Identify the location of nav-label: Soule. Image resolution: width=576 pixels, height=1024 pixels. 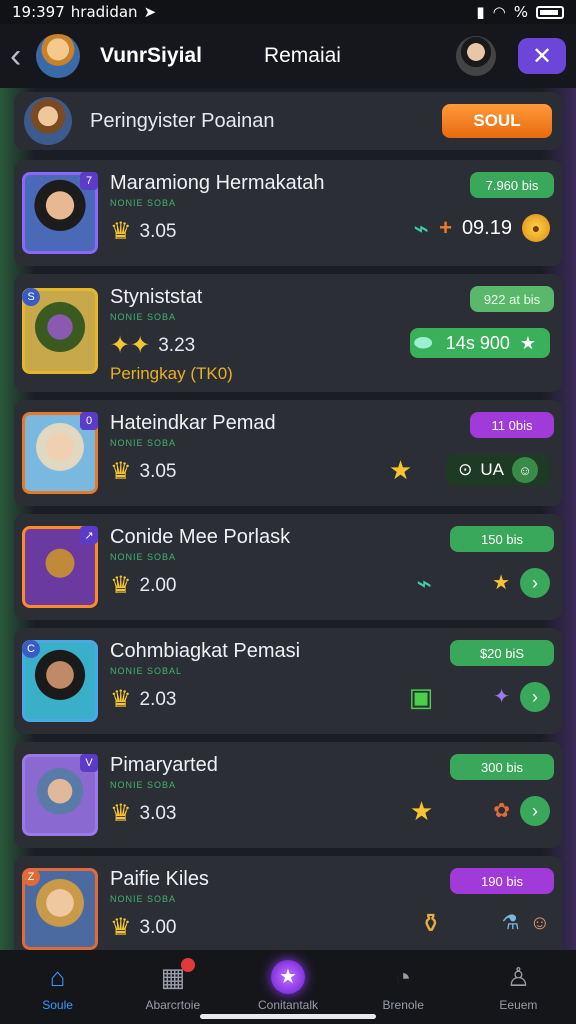
(57, 1005).